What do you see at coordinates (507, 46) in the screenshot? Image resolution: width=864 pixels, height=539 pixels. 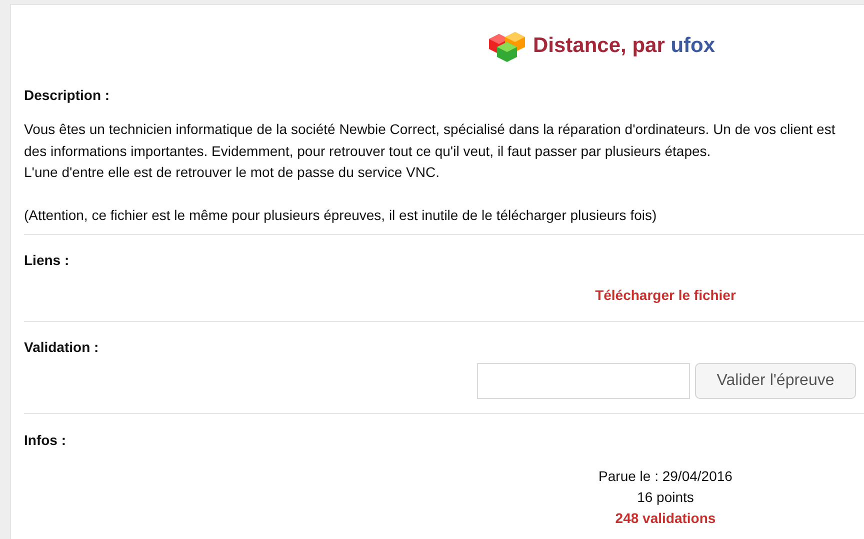 I see `cubes-logo-icon` at bounding box center [507, 46].